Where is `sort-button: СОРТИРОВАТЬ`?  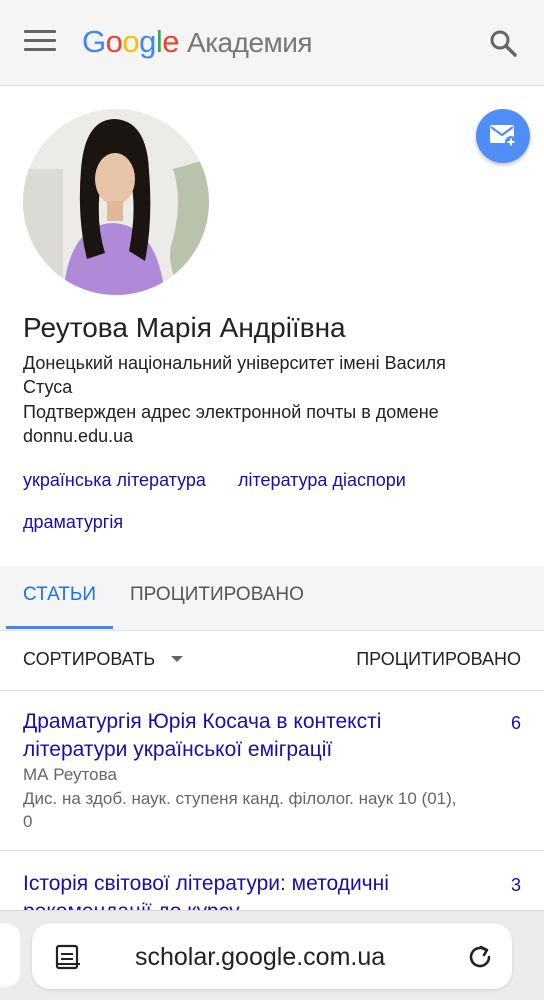
sort-button: СОРТИРОВАТЬ is located at coordinates (89, 659).